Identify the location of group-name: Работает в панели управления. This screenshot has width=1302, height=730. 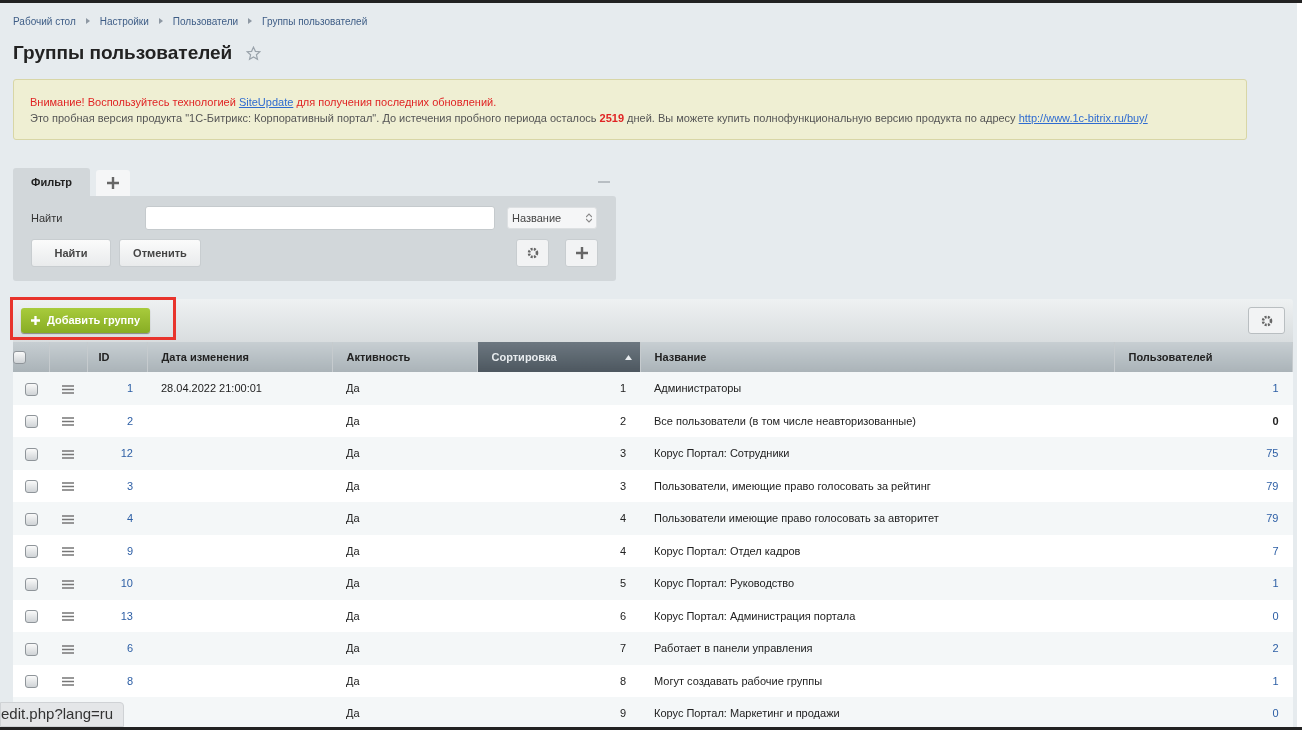
(733, 648).